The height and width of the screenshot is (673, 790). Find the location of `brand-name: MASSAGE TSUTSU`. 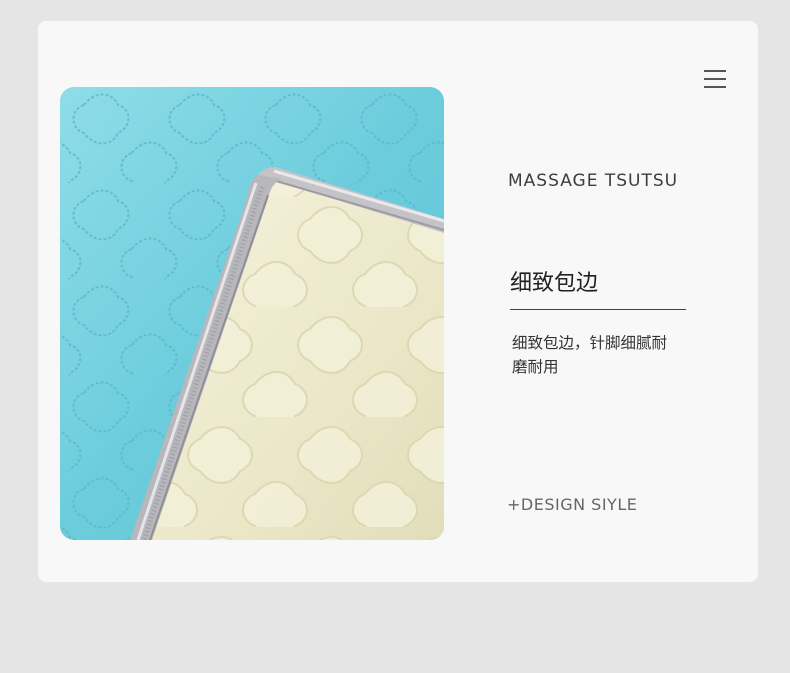

brand-name: MASSAGE TSUTSU is located at coordinates (593, 181).